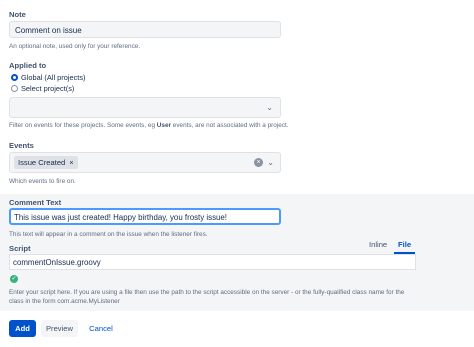 Image resolution: width=474 pixels, height=347 pixels. Describe the element at coordinates (101, 328) in the screenshot. I see `cancel-button: Cancel` at that location.